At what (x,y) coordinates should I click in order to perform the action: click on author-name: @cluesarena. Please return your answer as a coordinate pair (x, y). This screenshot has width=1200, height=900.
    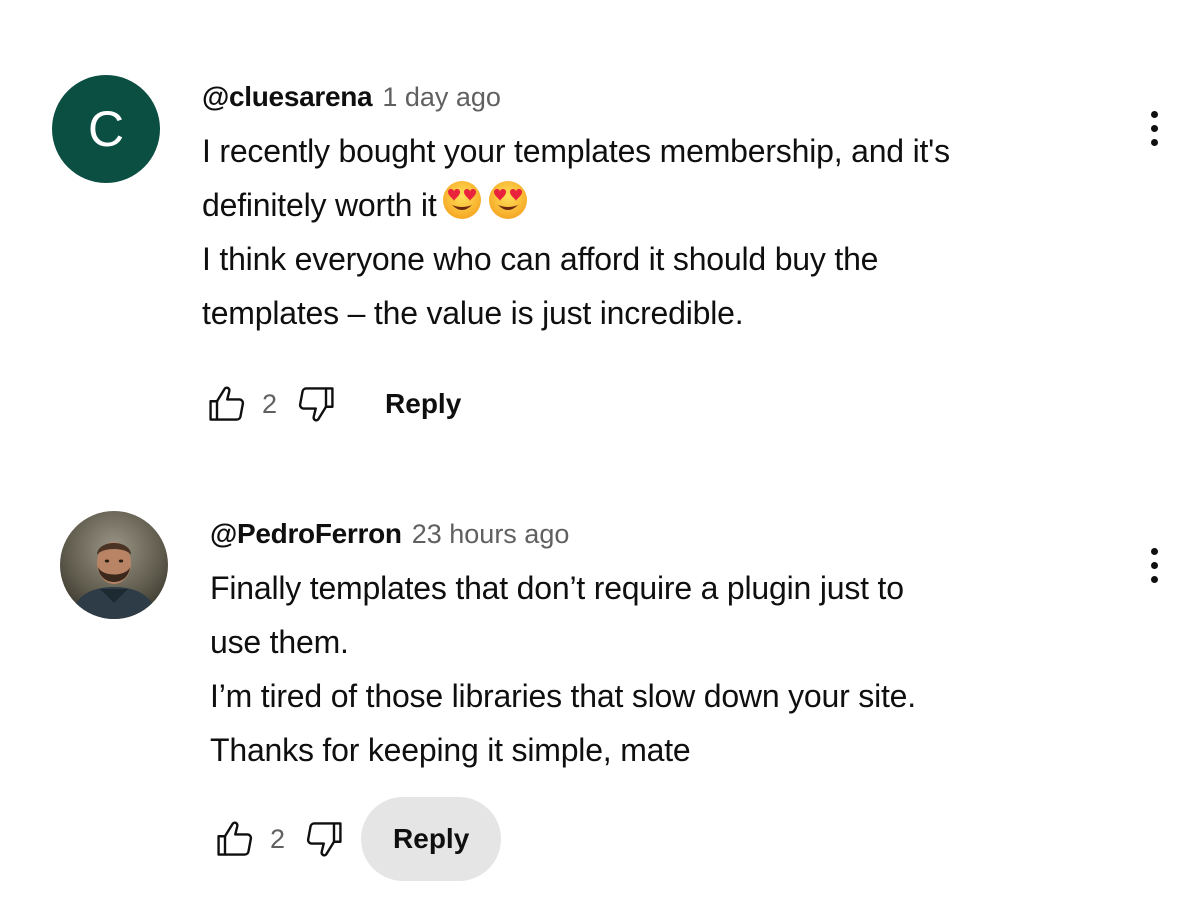
    Looking at the image, I should click on (287, 97).